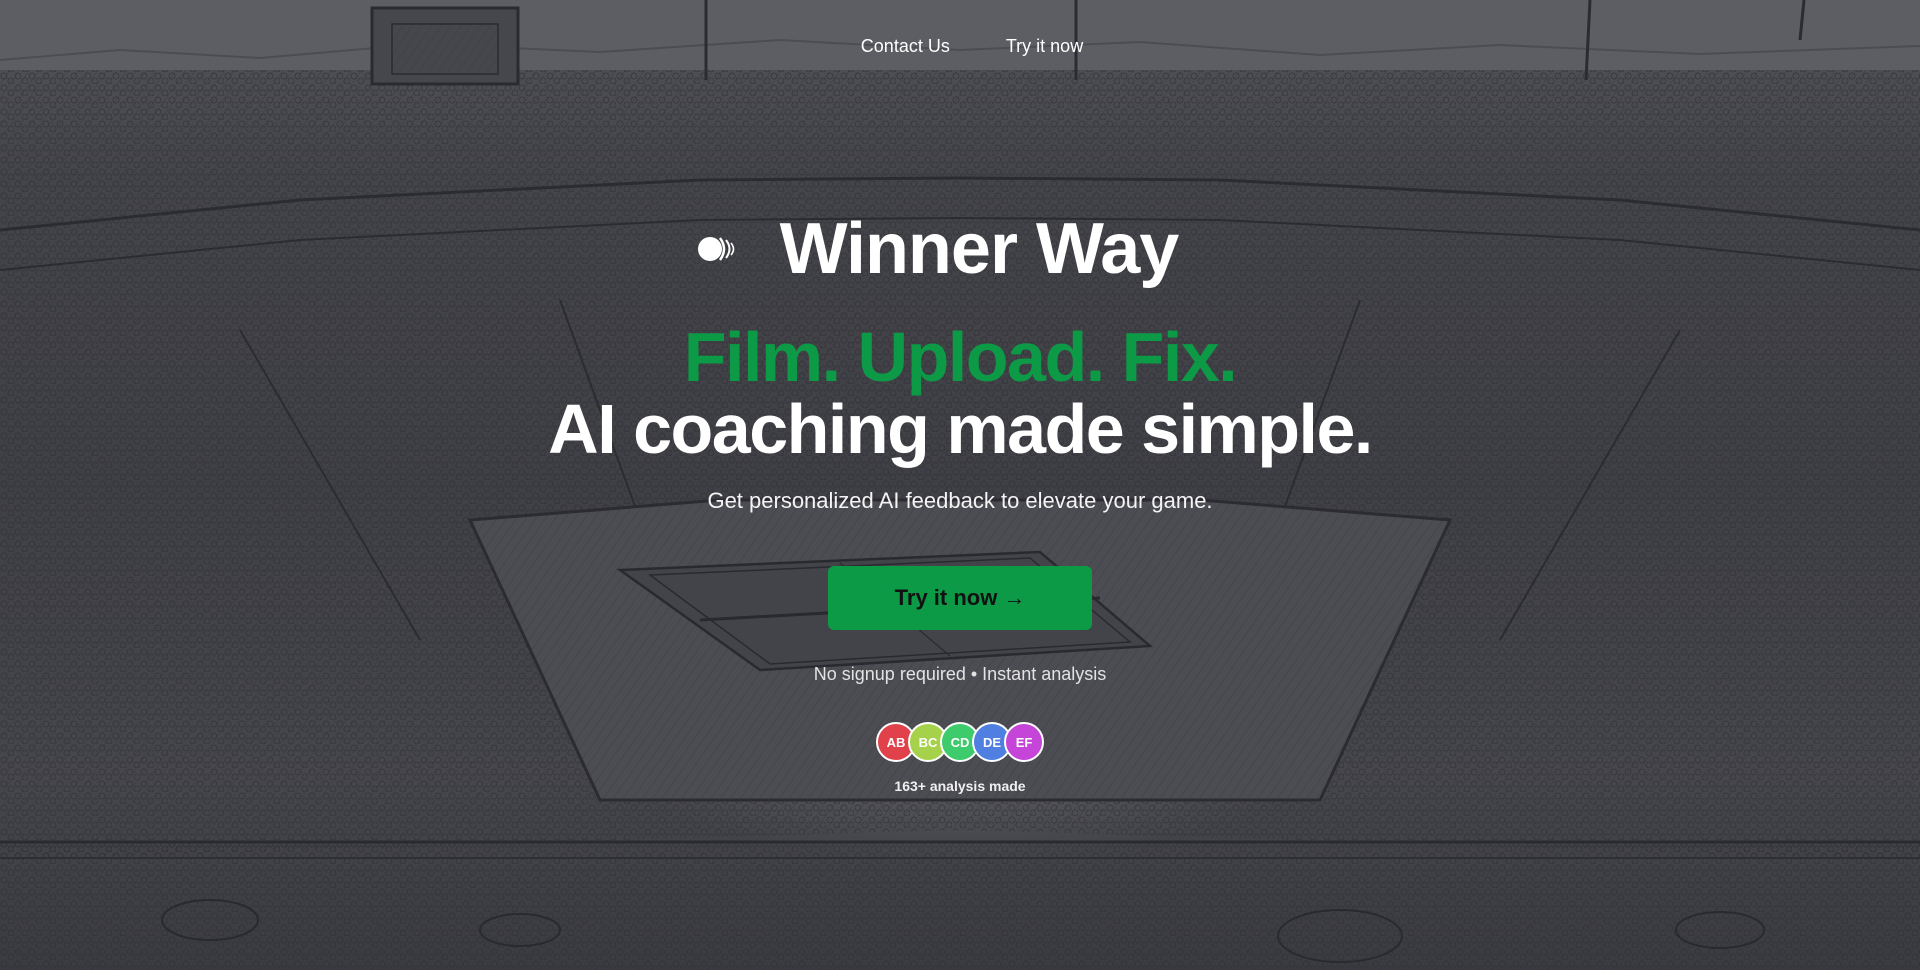 Image resolution: width=1920 pixels, height=970 pixels. Describe the element at coordinates (992, 742) in the screenshot. I see `avatar-initials: DE` at that location.